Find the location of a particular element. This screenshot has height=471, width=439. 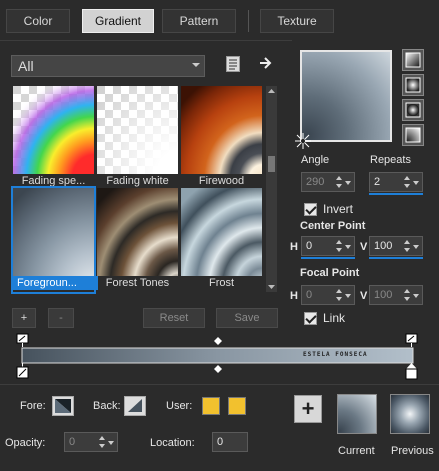

tab-gradient: Gradient is located at coordinates (118, 21).